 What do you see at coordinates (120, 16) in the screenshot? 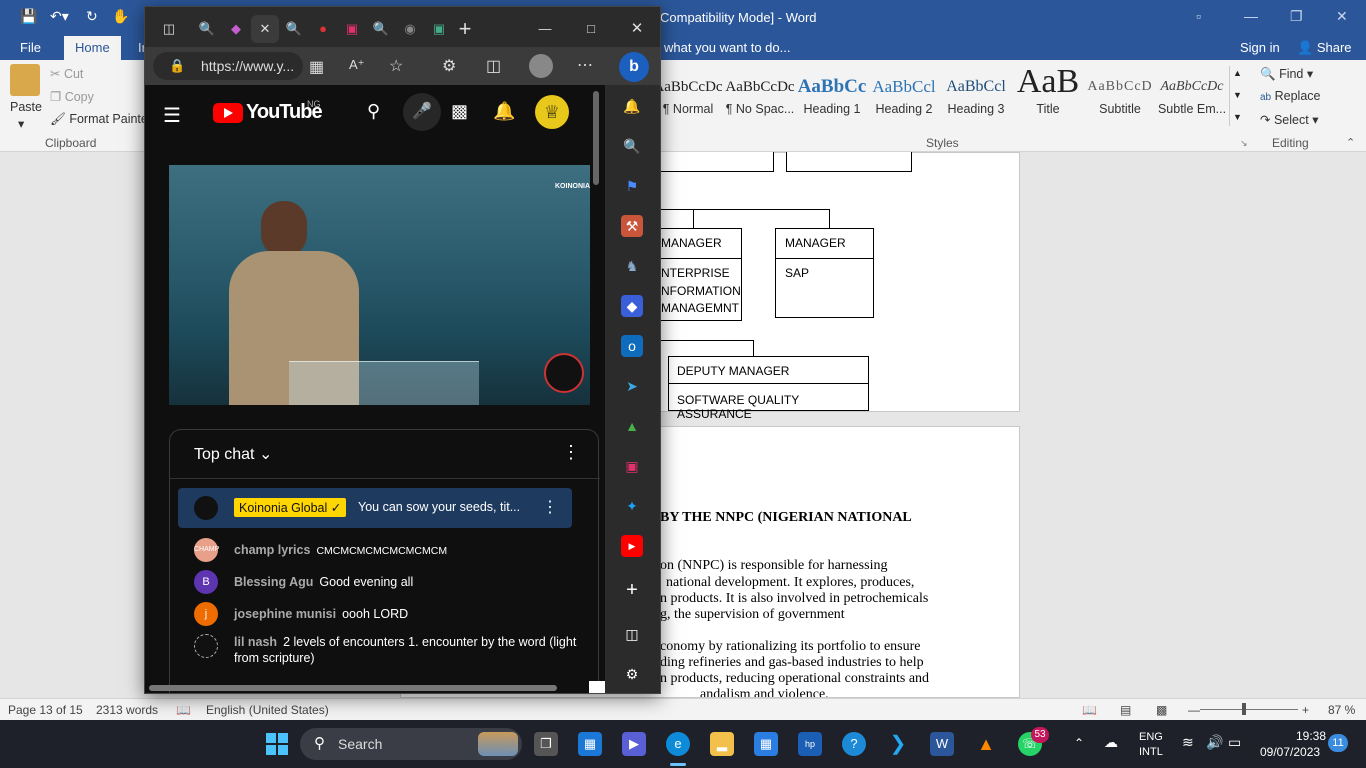
I see `touch-mode-icon: ✋` at bounding box center [120, 16].